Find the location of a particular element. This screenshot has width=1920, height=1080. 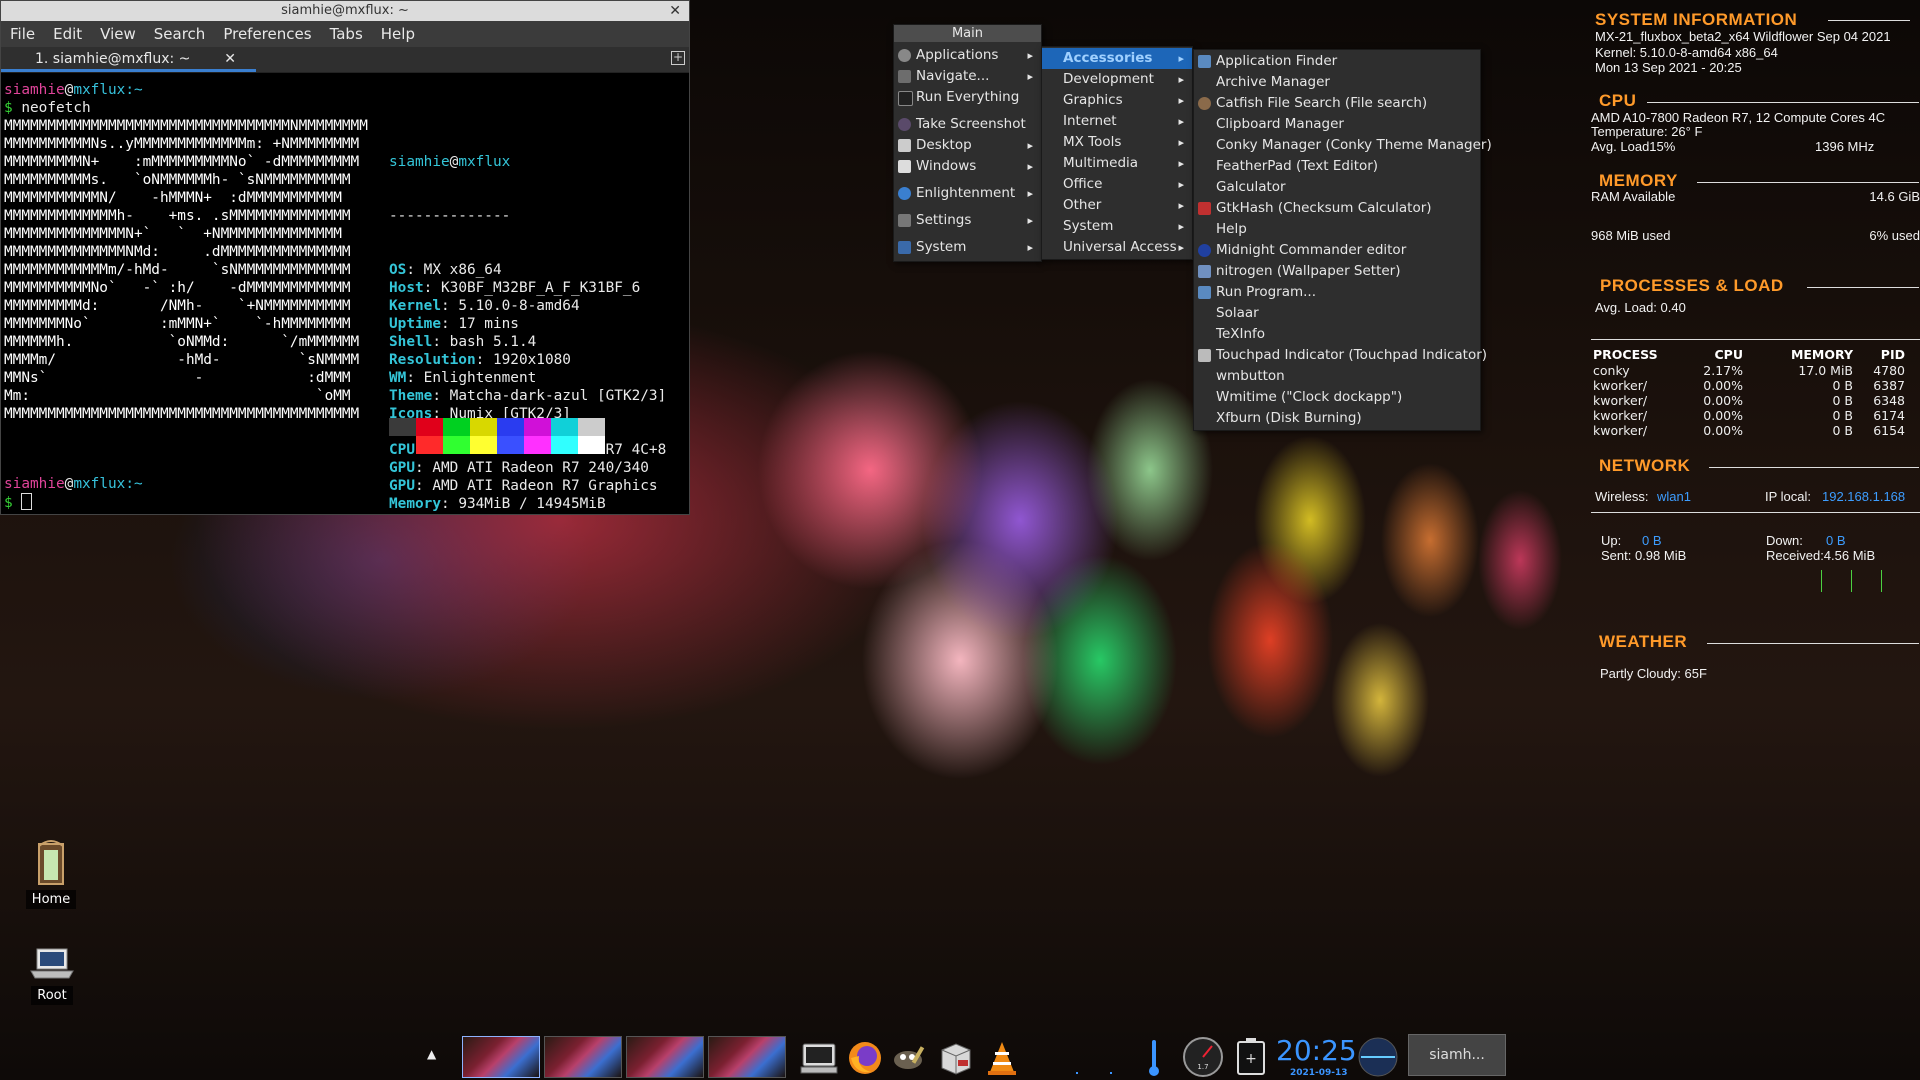

wireless-interface: wlan1 is located at coordinates (1674, 496).